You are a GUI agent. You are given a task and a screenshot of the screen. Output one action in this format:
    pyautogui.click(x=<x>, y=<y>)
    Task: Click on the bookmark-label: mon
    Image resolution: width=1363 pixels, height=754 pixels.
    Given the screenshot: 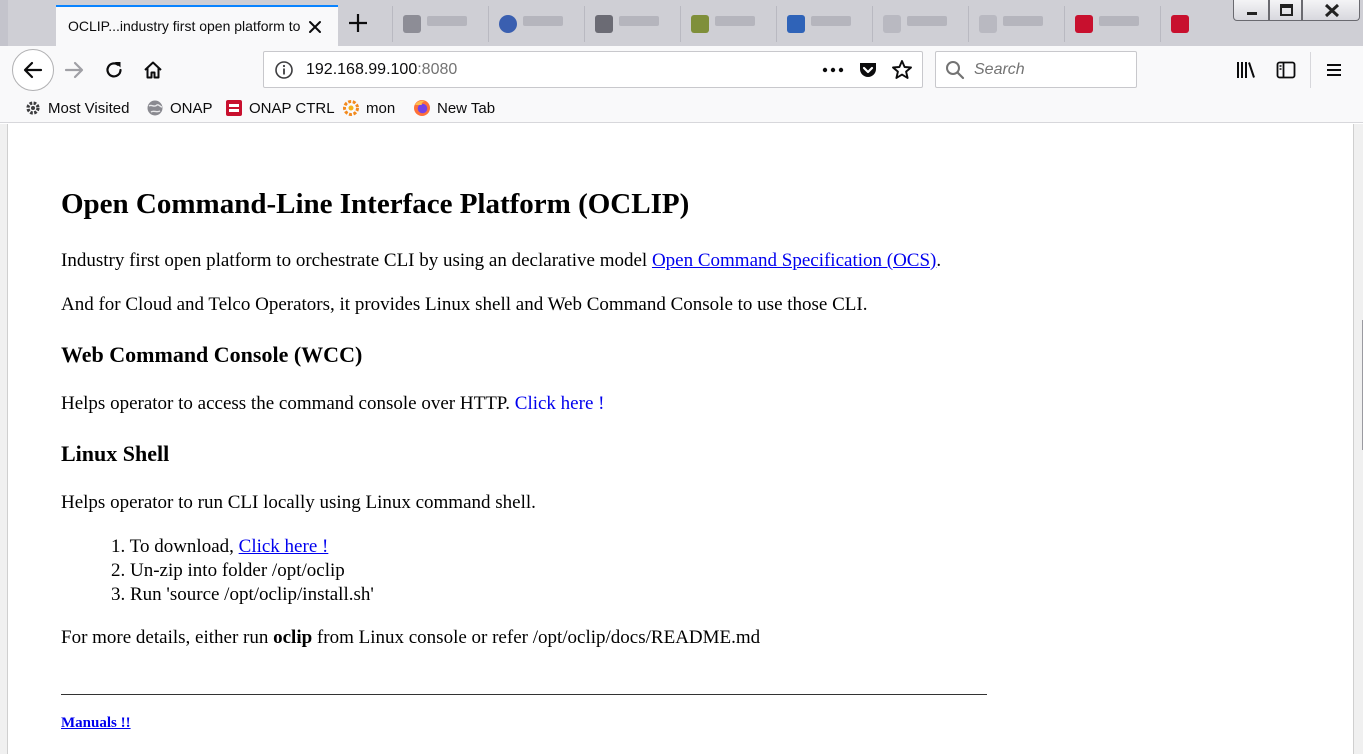 What is the action you would take?
    pyautogui.click(x=381, y=108)
    